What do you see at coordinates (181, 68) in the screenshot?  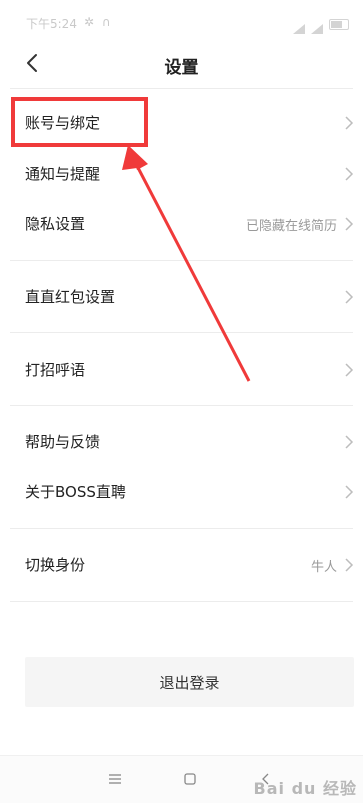 I see `page-title: 设置` at bounding box center [181, 68].